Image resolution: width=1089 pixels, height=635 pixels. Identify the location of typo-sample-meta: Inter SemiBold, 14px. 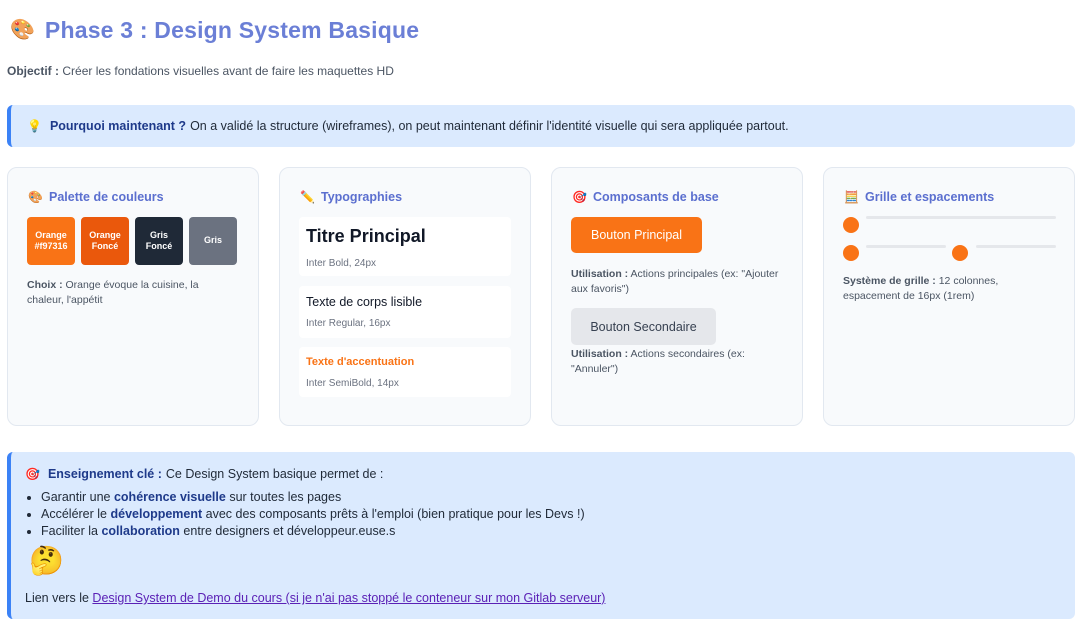
(352, 383).